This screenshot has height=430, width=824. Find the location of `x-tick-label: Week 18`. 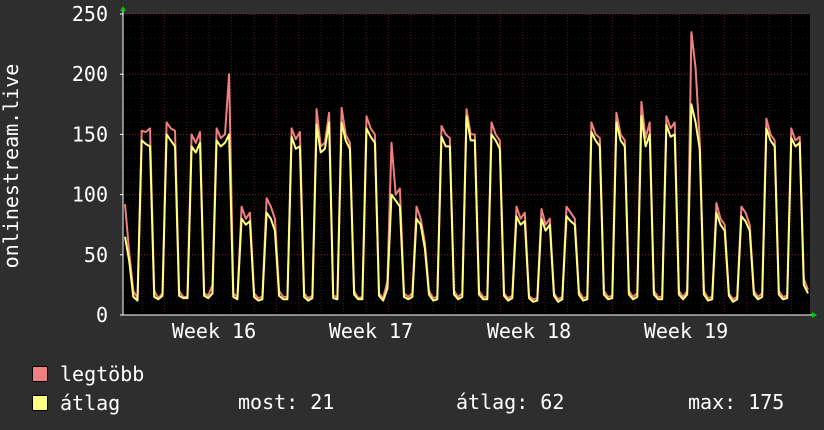

x-tick-label: Week 18 is located at coordinates (529, 331).